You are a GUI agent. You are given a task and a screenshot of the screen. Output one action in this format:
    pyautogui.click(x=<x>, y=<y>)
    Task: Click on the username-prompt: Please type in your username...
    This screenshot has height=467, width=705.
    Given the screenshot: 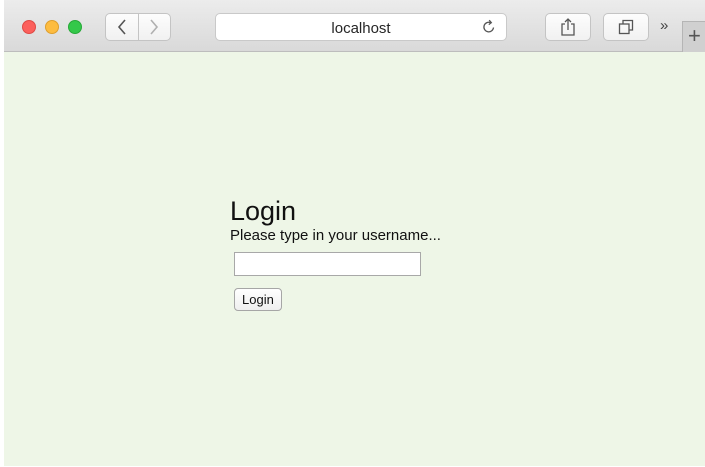 What is the action you would take?
    pyautogui.click(x=335, y=235)
    